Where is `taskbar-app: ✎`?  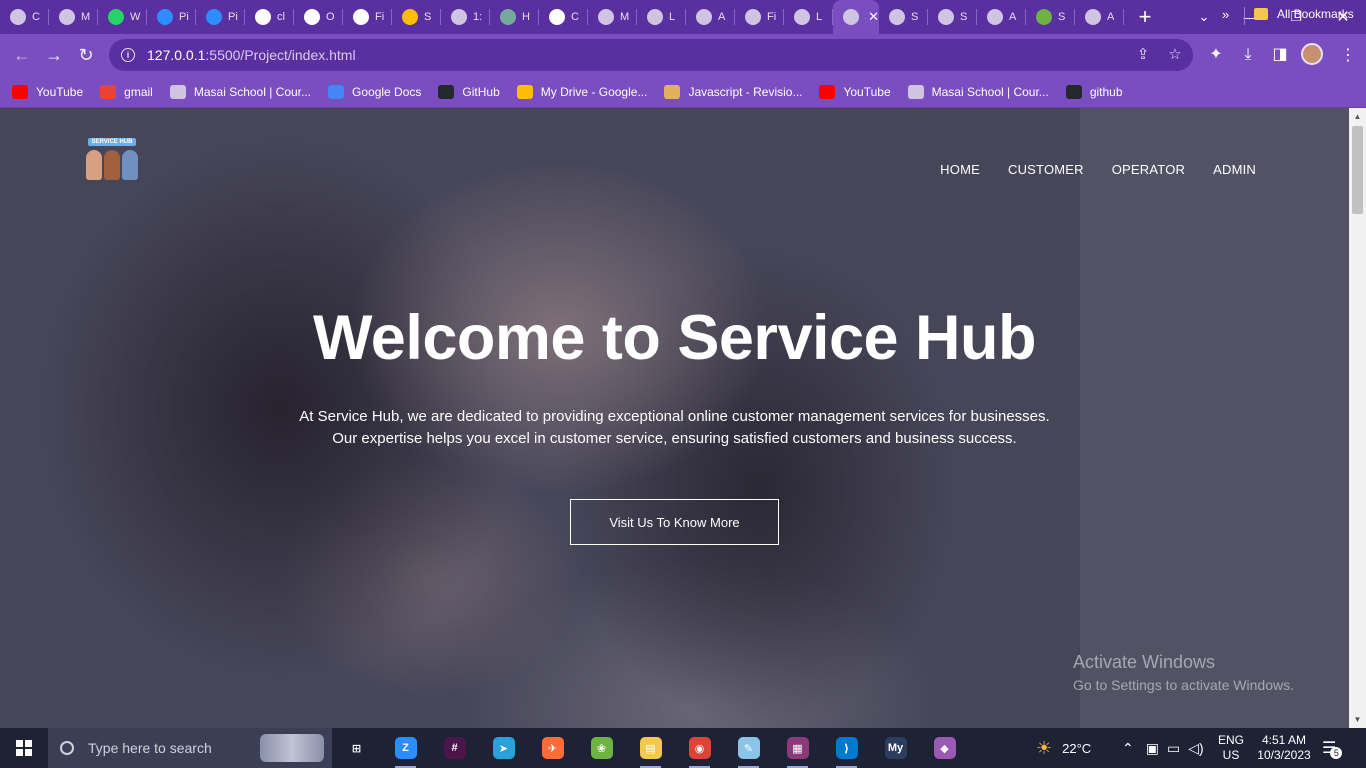 taskbar-app: ✎ is located at coordinates (748, 748).